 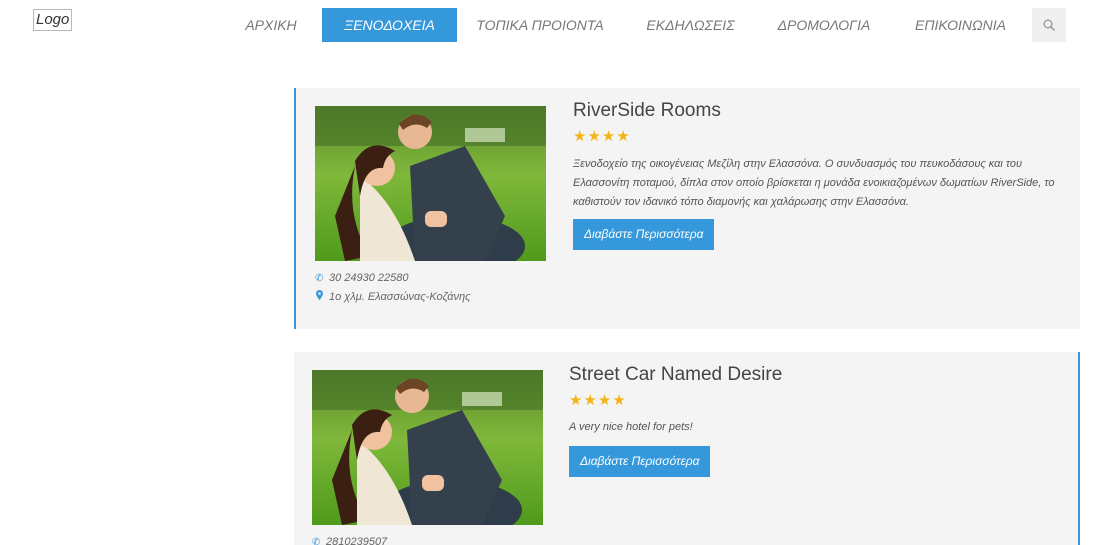 I want to click on hotel-description: A very nice hotel for pets!, so click(x=631, y=427).